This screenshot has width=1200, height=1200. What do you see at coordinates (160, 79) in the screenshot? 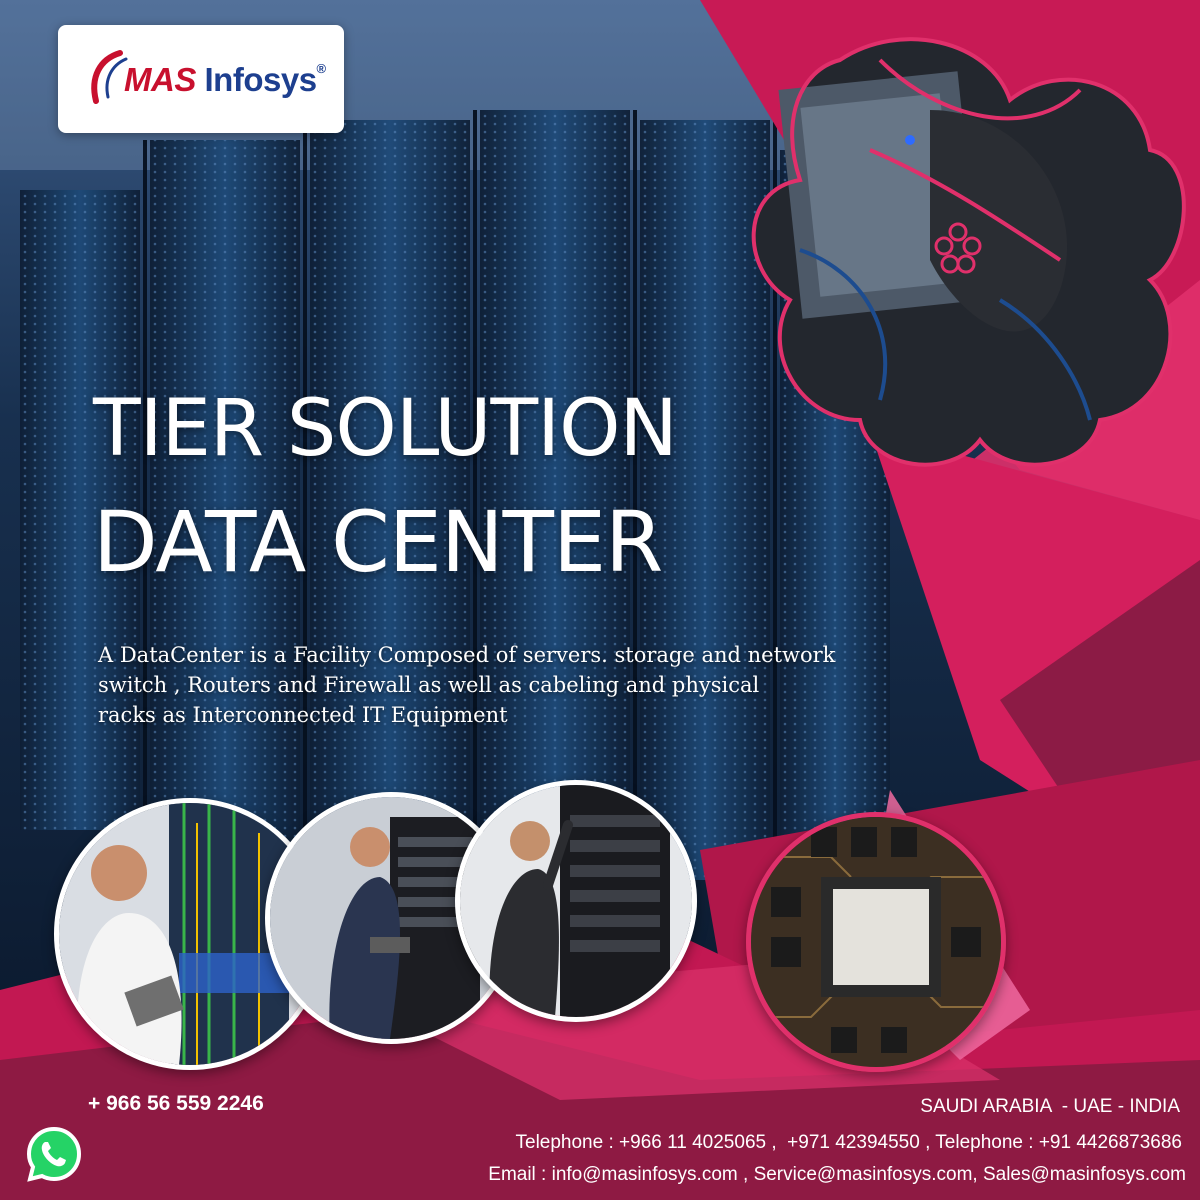
I see `logo-prefix: MAS` at bounding box center [160, 79].